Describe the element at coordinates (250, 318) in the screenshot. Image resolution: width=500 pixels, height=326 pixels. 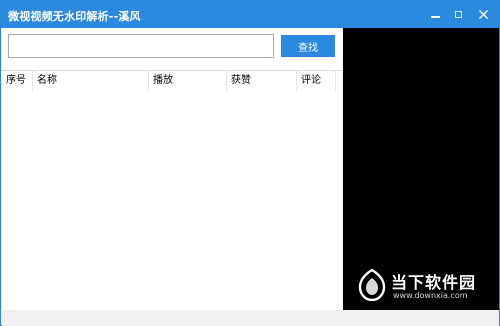
I see `status-bar` at that location.